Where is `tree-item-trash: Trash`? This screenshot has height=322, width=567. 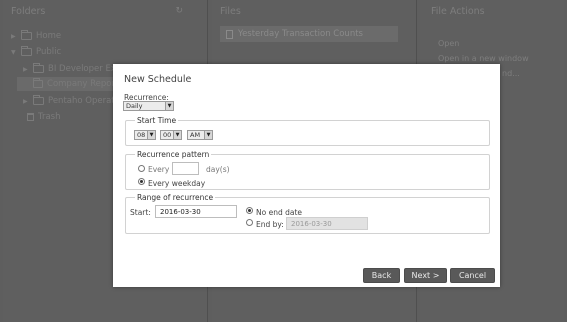
tree-item-trash: Trash is located at coordinates (43, 117).